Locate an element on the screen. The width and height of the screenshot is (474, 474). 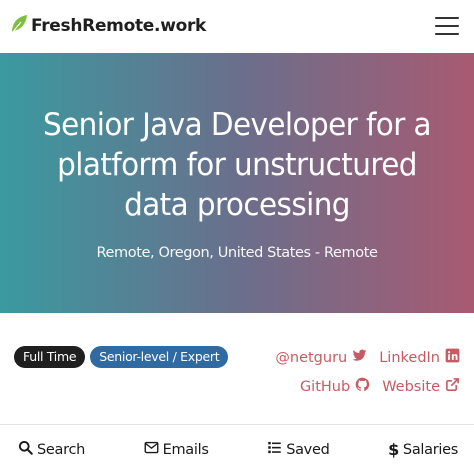
nav-saved-label: Saved is located at coordinates (308, 449).